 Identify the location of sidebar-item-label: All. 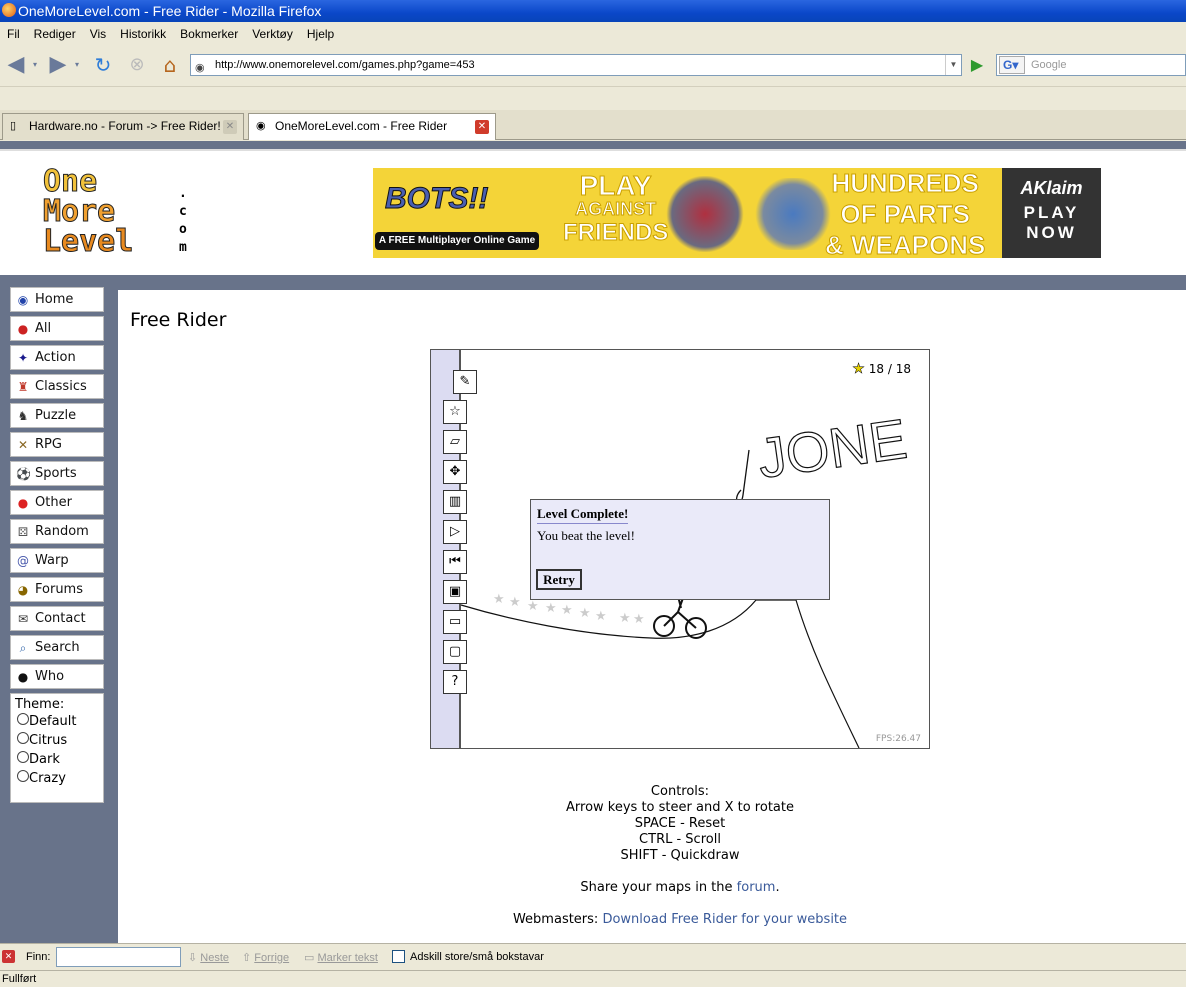
(43, 328).